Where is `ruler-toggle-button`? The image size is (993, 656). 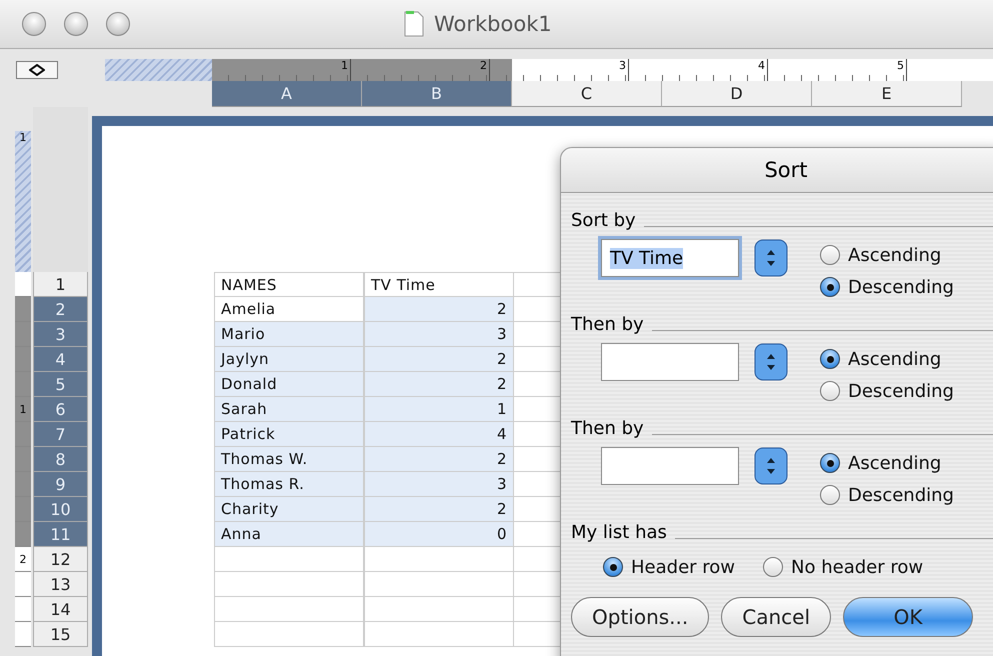
ruler-toggle-button is located at coordinates (37, 70).